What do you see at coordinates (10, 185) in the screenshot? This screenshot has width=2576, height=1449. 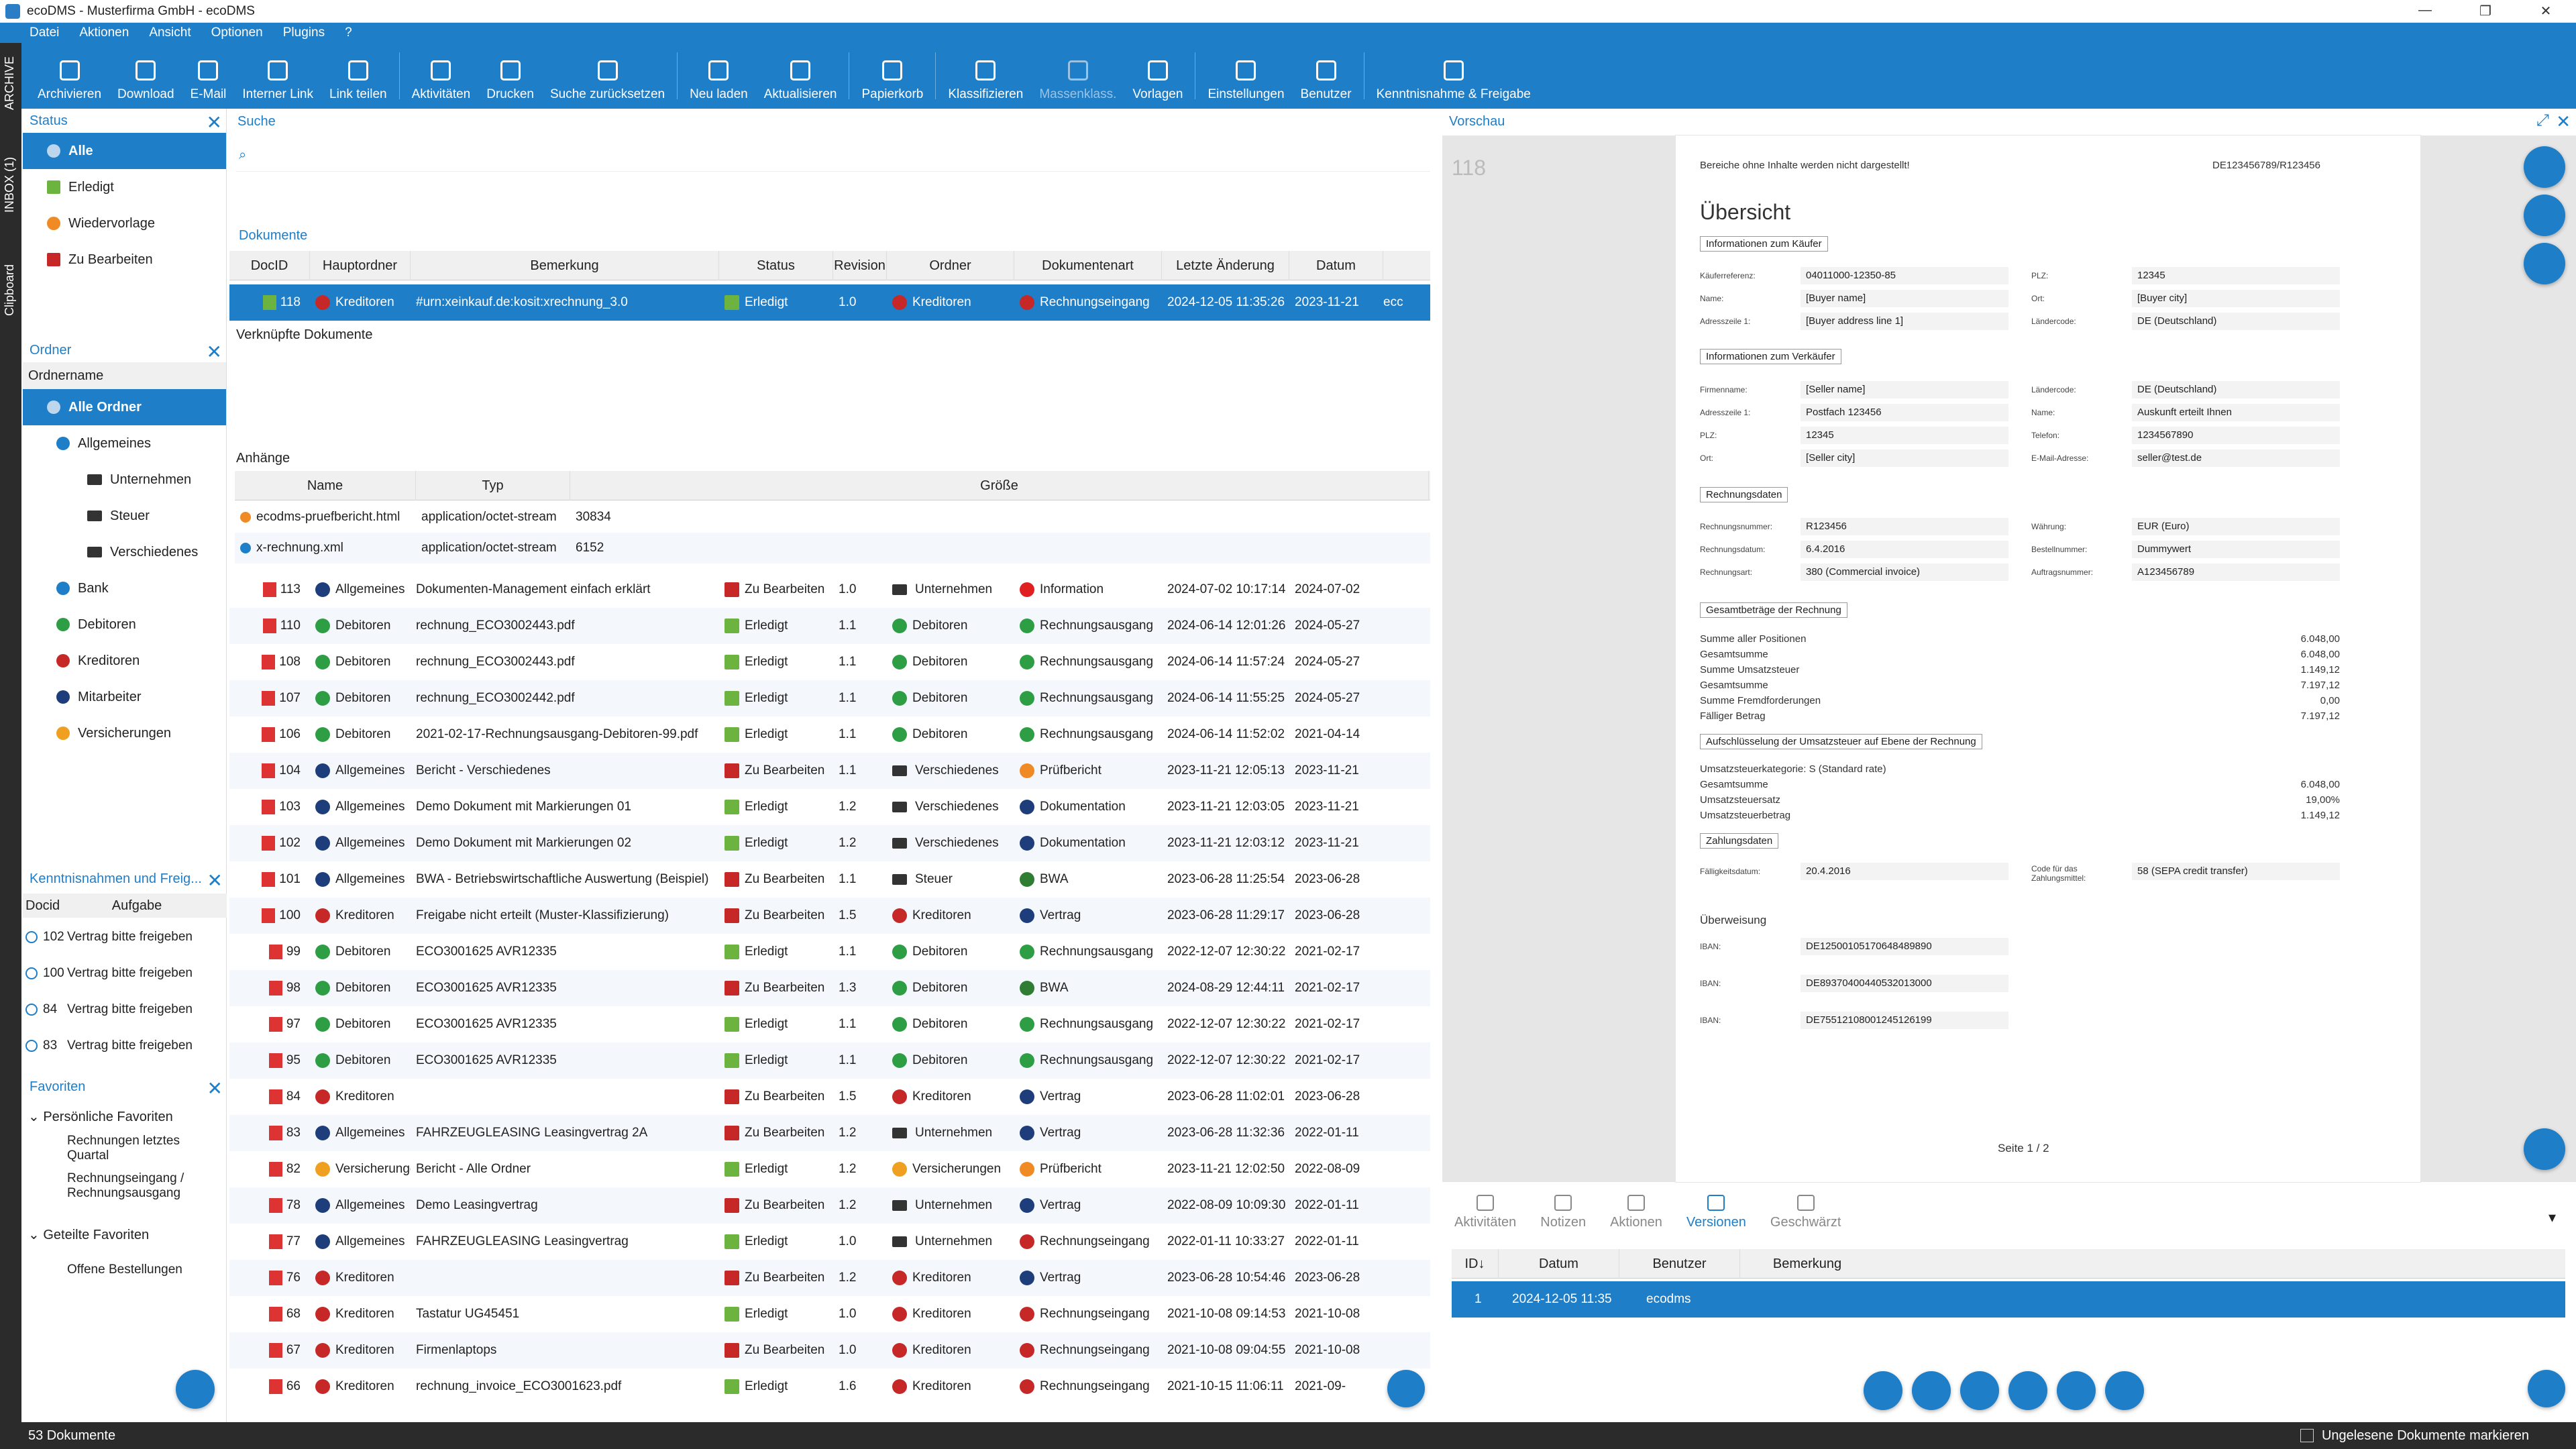 I see `tab-inbox: INBOX (1)` at bounding box center [10, 185].